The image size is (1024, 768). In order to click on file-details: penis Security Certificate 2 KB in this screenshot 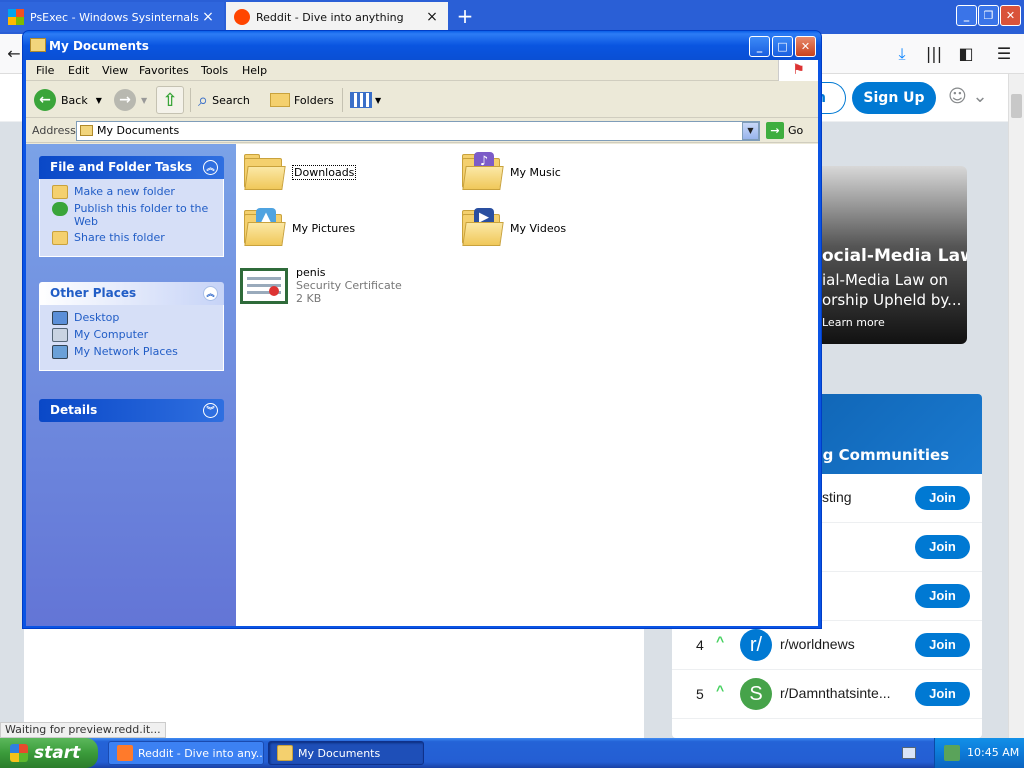, I will do `click(349, 285)`.